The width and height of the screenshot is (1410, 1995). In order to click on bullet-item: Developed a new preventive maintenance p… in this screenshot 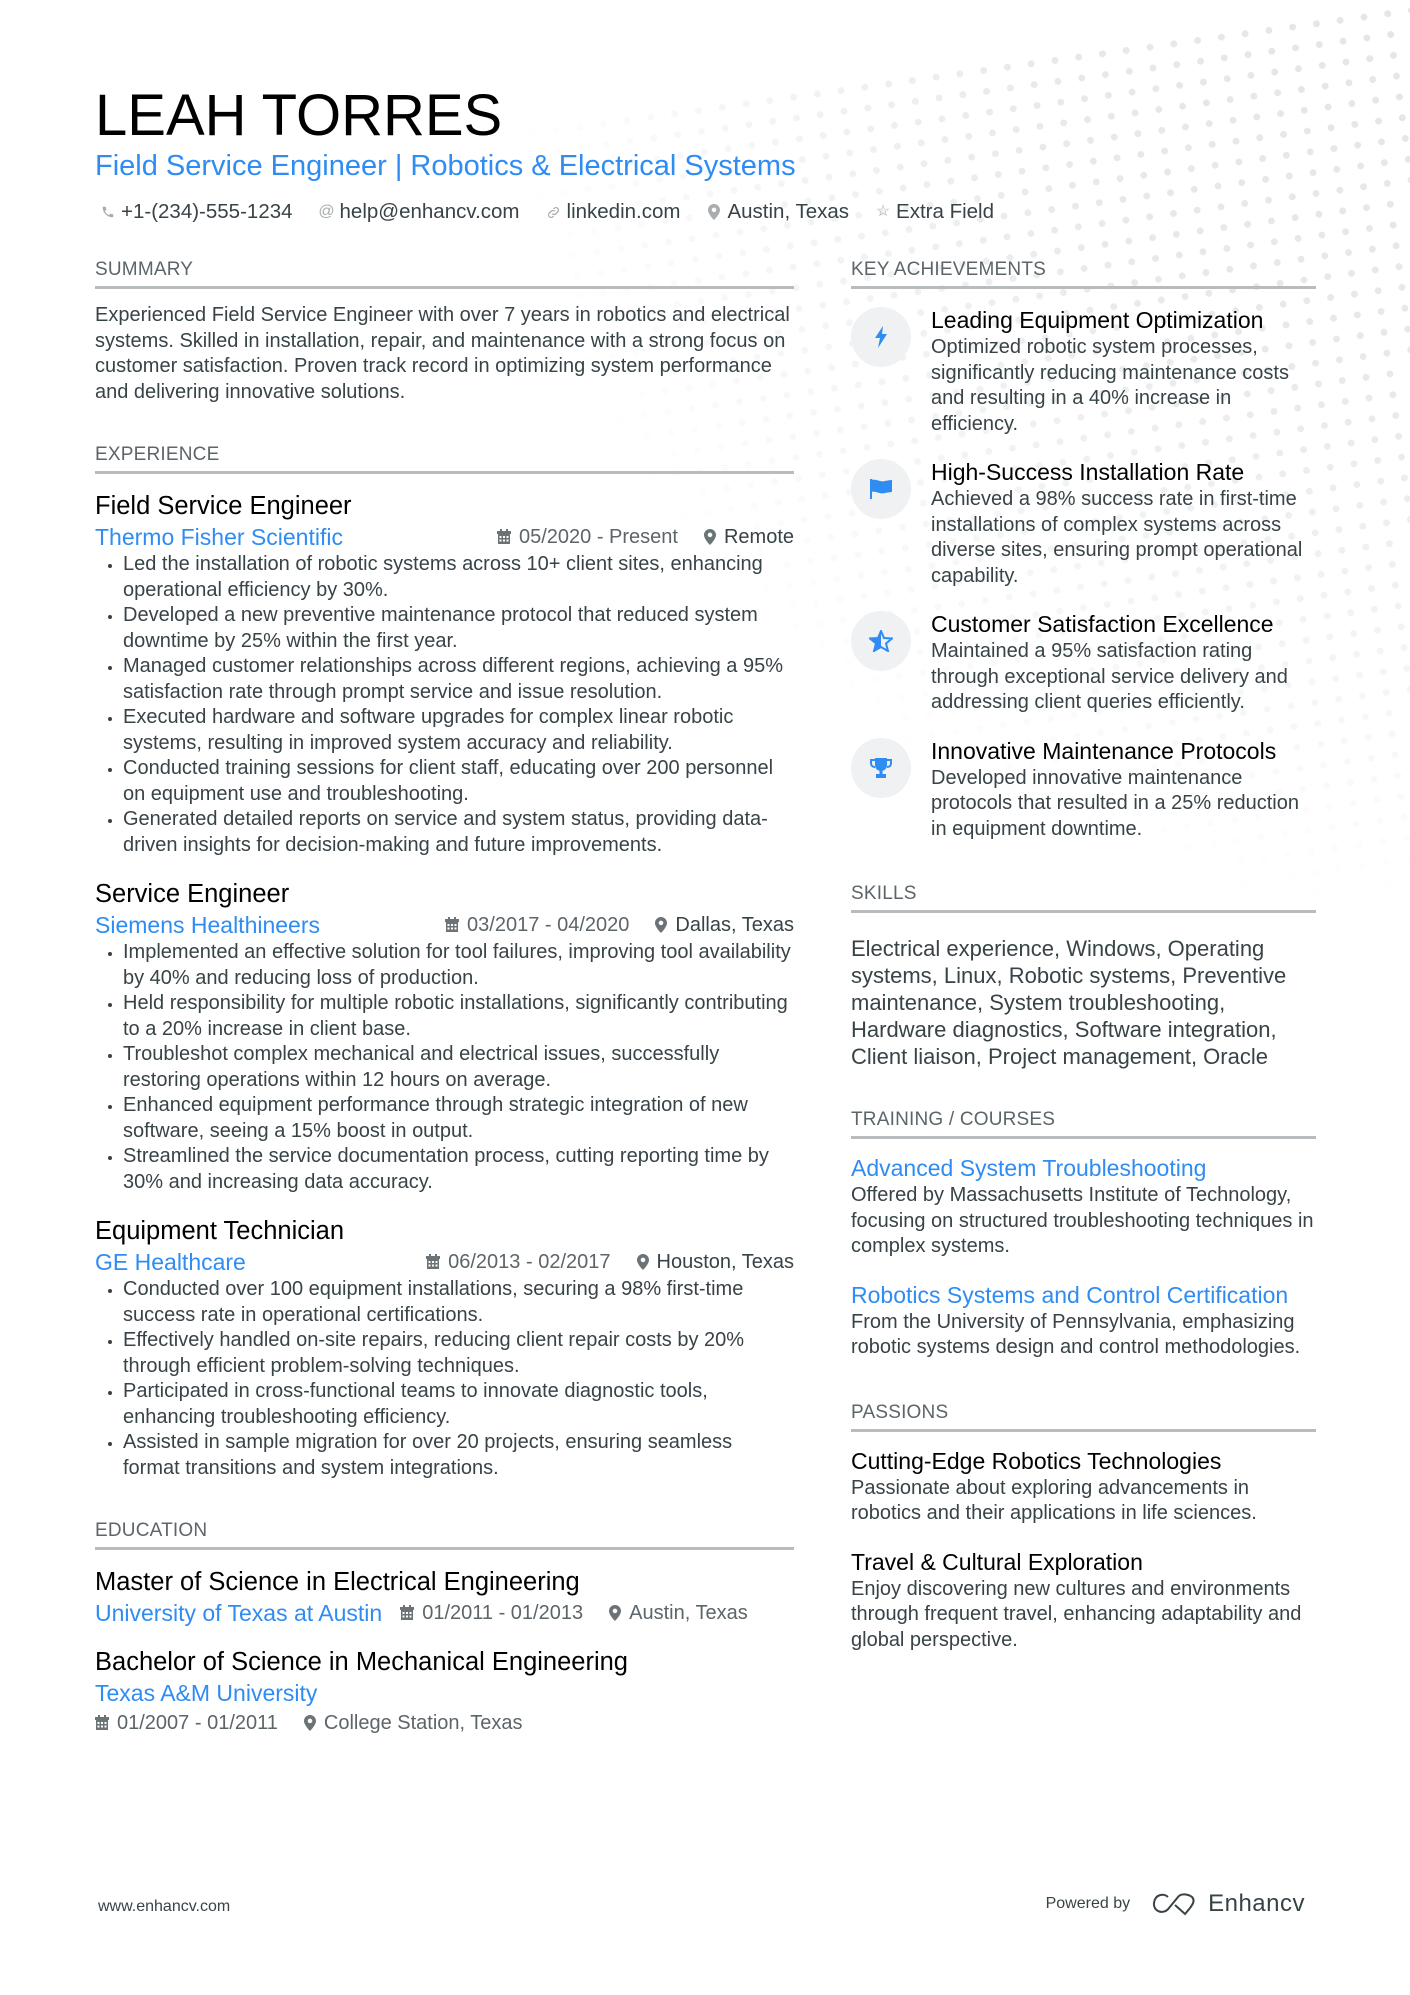, I will do `click(458, 628)`.